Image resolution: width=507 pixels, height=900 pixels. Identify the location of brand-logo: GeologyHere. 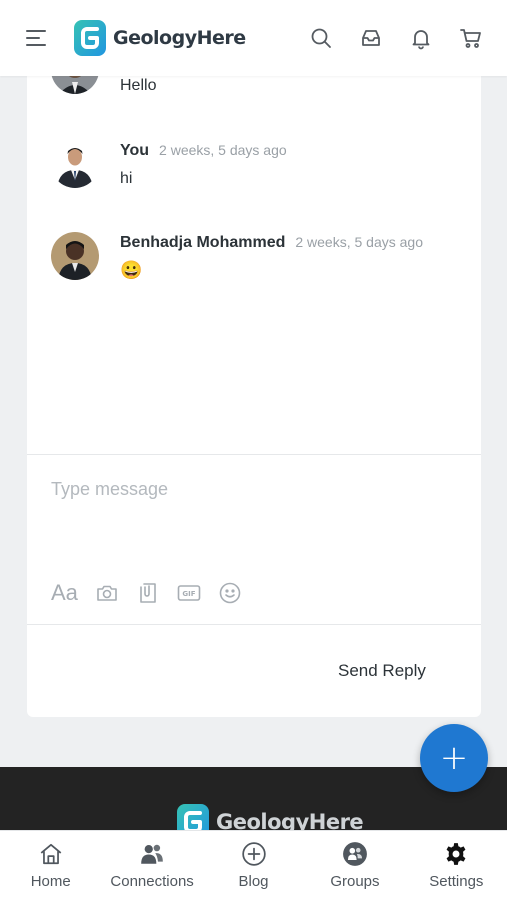
(159, 38).